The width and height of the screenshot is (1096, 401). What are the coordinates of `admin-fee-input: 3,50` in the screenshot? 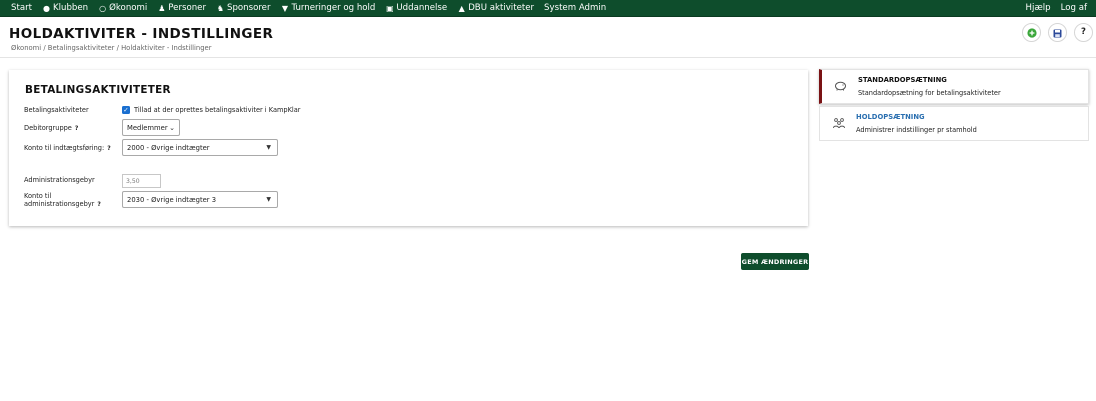 It's located at (141, 181).